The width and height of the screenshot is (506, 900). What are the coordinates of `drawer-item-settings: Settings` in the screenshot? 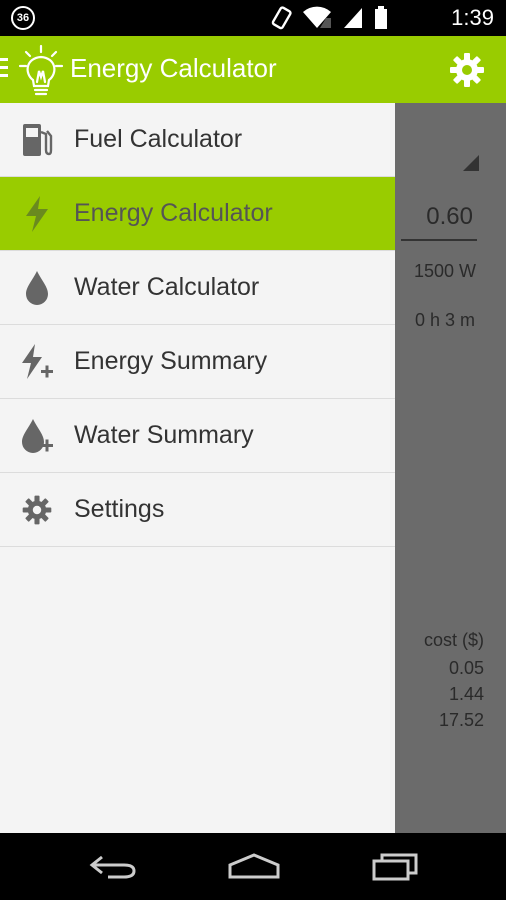 It's located at (197, 510).